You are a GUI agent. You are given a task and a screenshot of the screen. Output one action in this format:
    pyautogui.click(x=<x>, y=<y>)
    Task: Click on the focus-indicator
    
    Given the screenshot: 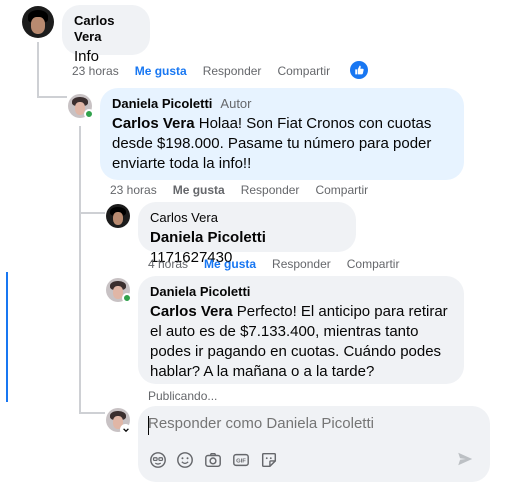 What is the action you would take?
    pyautogui.click(x=7, y=337)
    